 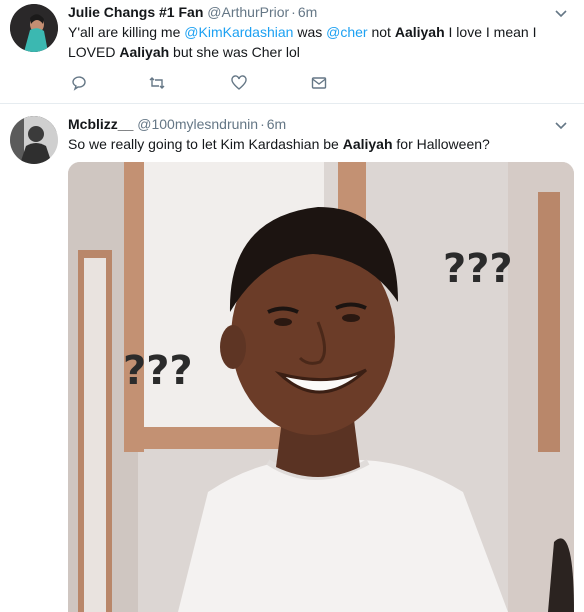 I want to click on mention-link: @cher, so click(x=346, y=32).